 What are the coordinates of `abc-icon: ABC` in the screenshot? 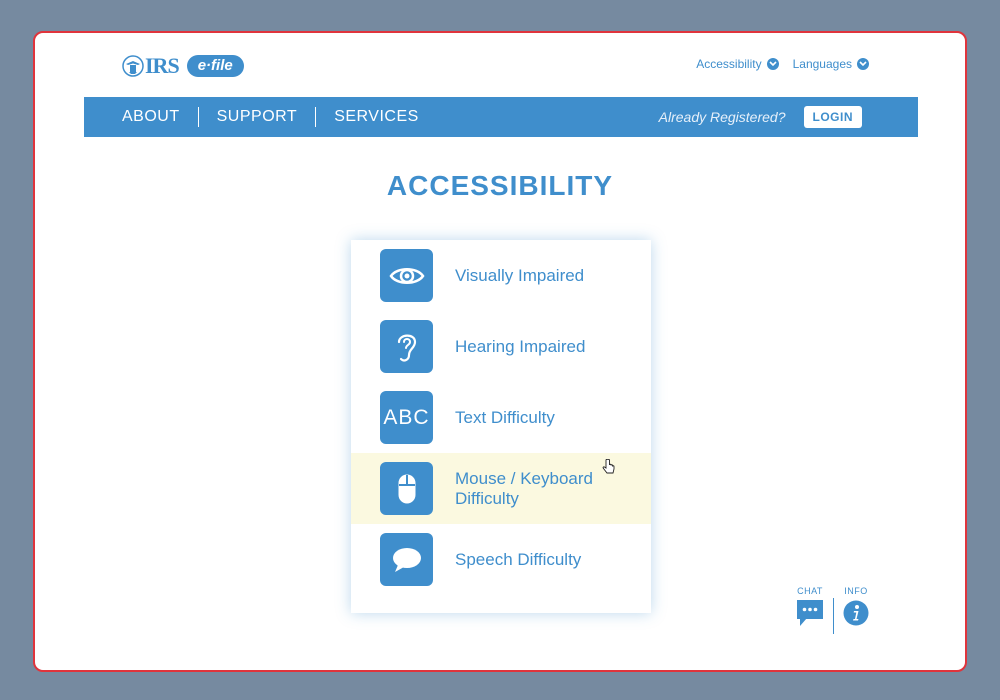 It's located at (406, 417).